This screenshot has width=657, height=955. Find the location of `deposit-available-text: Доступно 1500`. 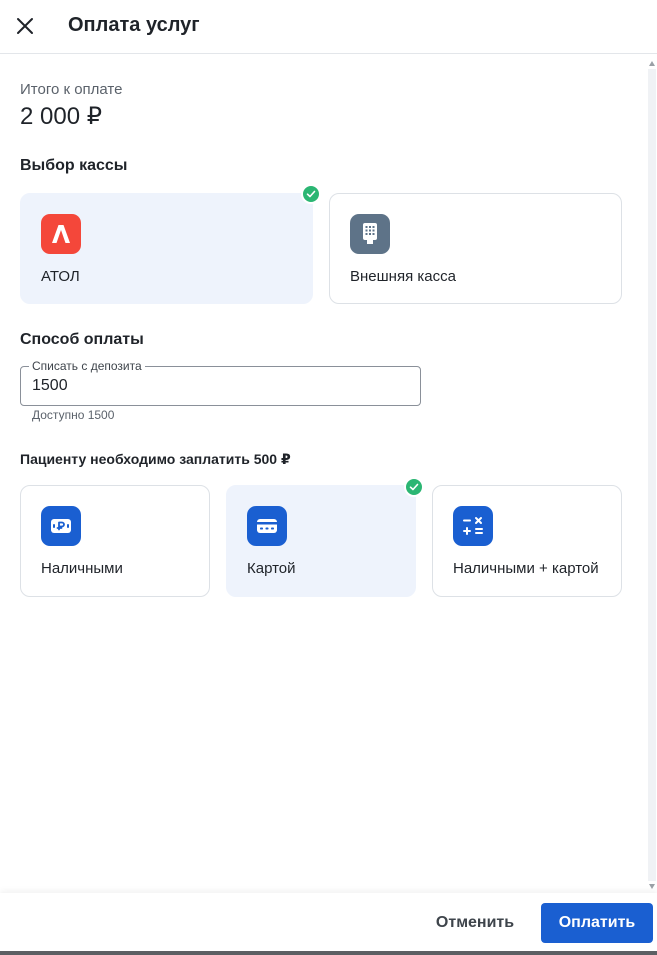

deposit-available-text: Доступно 1500 is located at coordinates (73, 415).